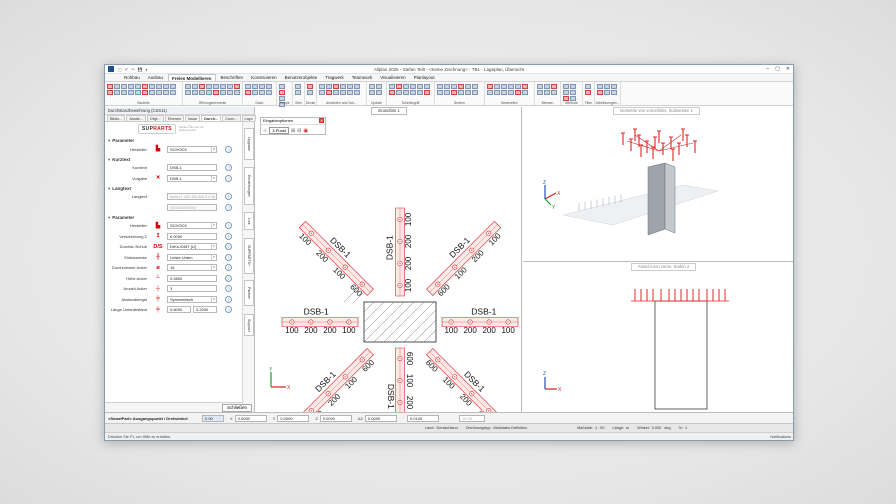  What do you see at coordinates (510, 428) in the screenshot?
I see `zeichnungstyp-value: Maßstabs-Definition` at bounding box center [510, 428].